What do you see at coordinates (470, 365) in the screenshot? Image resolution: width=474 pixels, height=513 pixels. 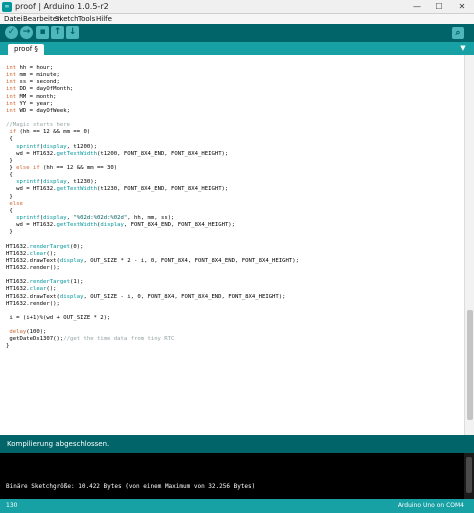 I see `editor-scroll-thumb` at bounding box center [470, 365].